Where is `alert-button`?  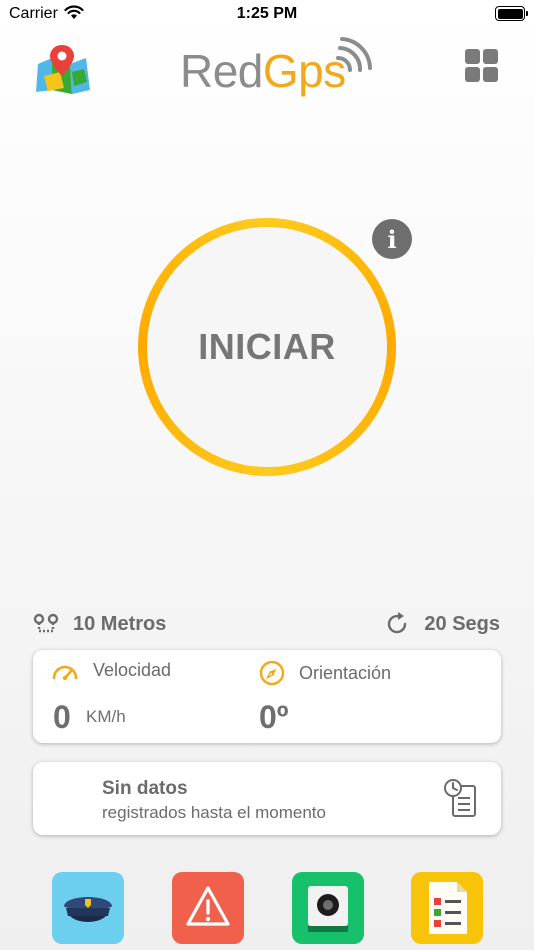 alert-button is located at coordinates (208, 908).